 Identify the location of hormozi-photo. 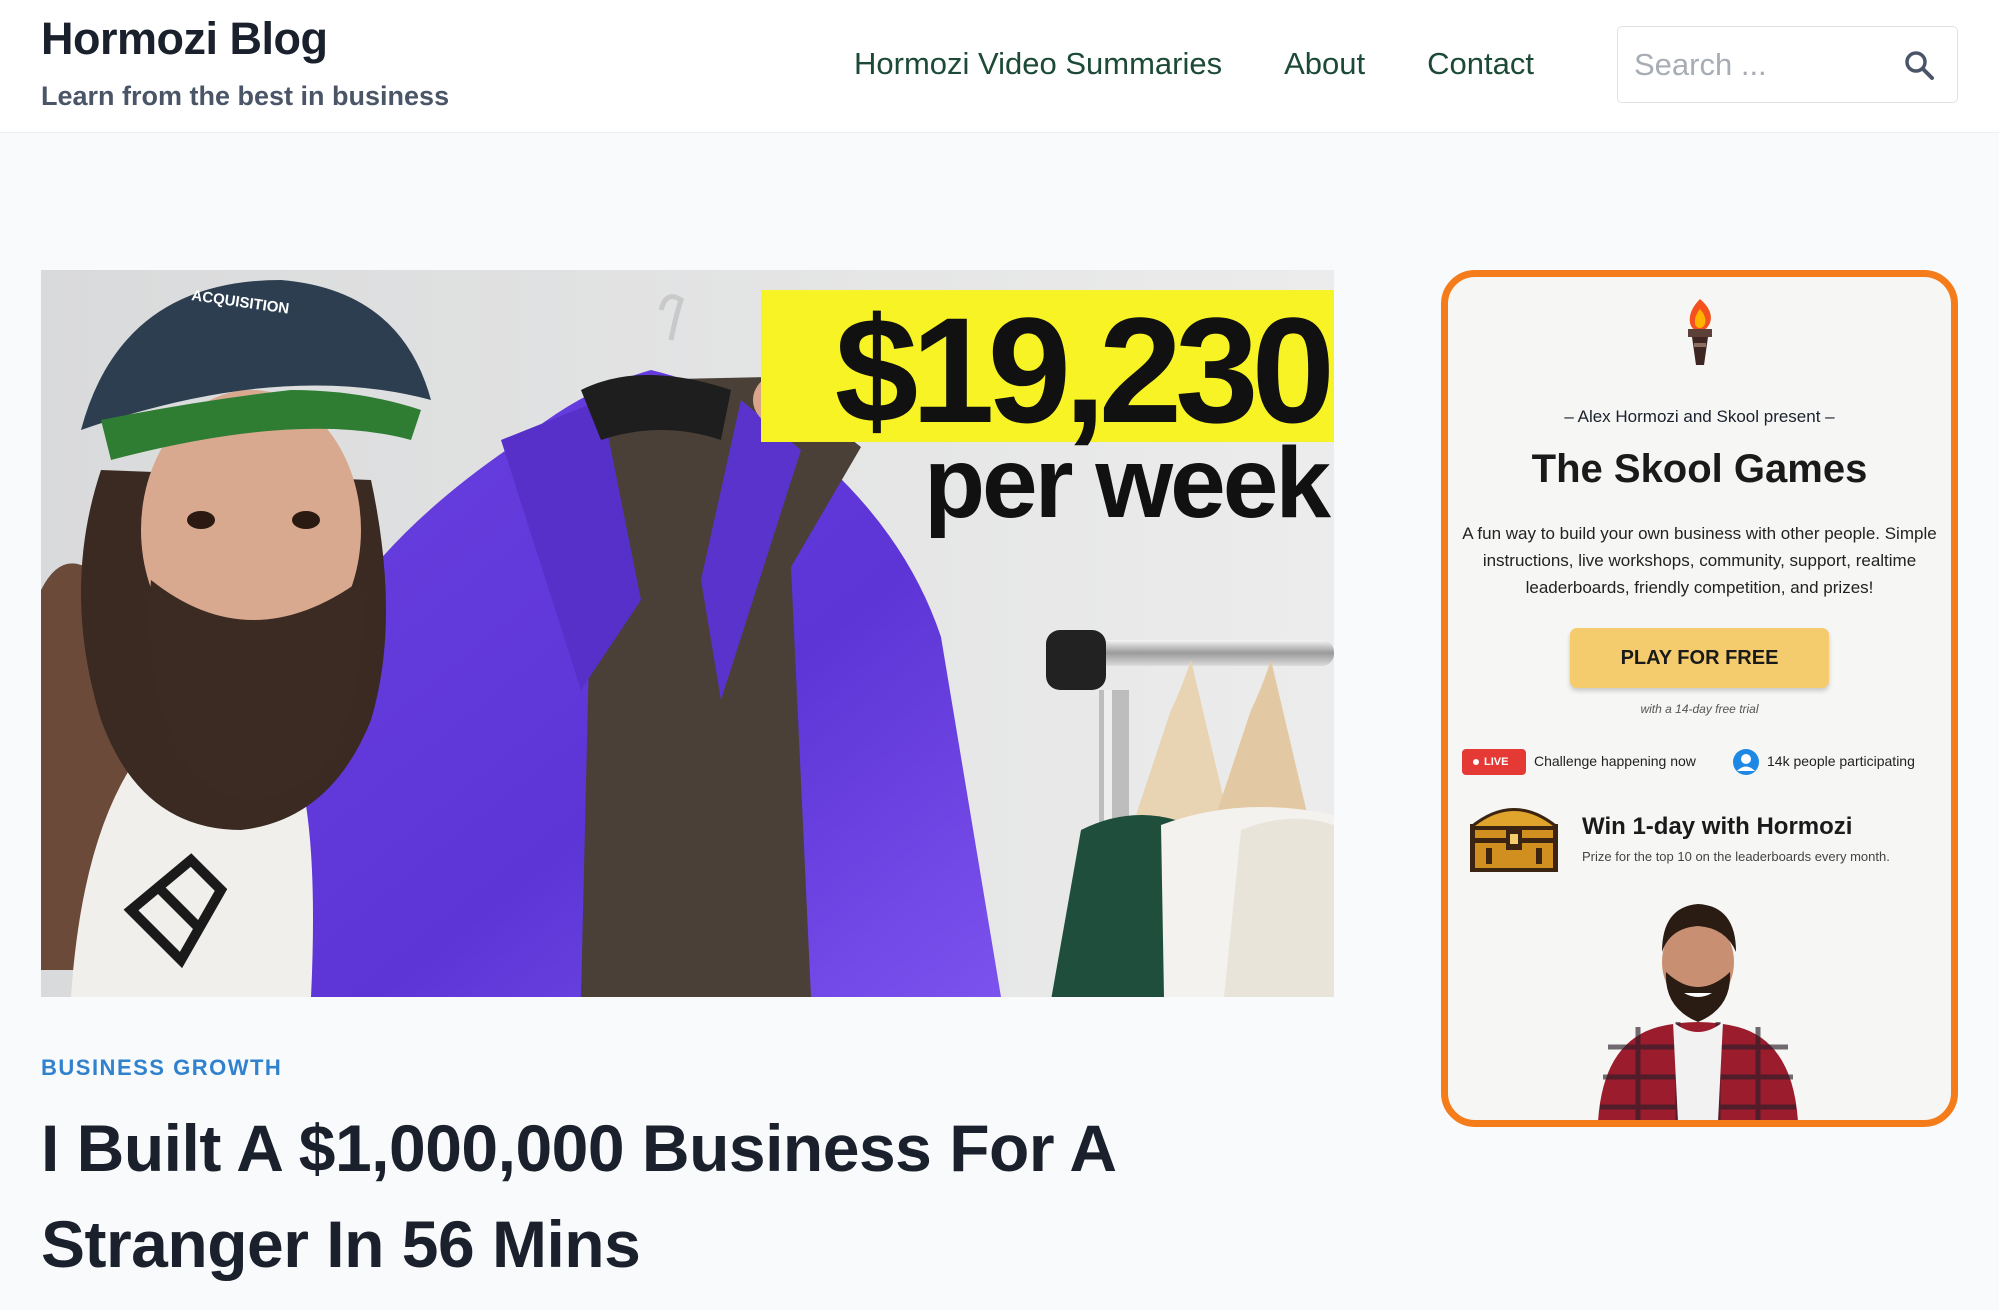
(1698, 1012).